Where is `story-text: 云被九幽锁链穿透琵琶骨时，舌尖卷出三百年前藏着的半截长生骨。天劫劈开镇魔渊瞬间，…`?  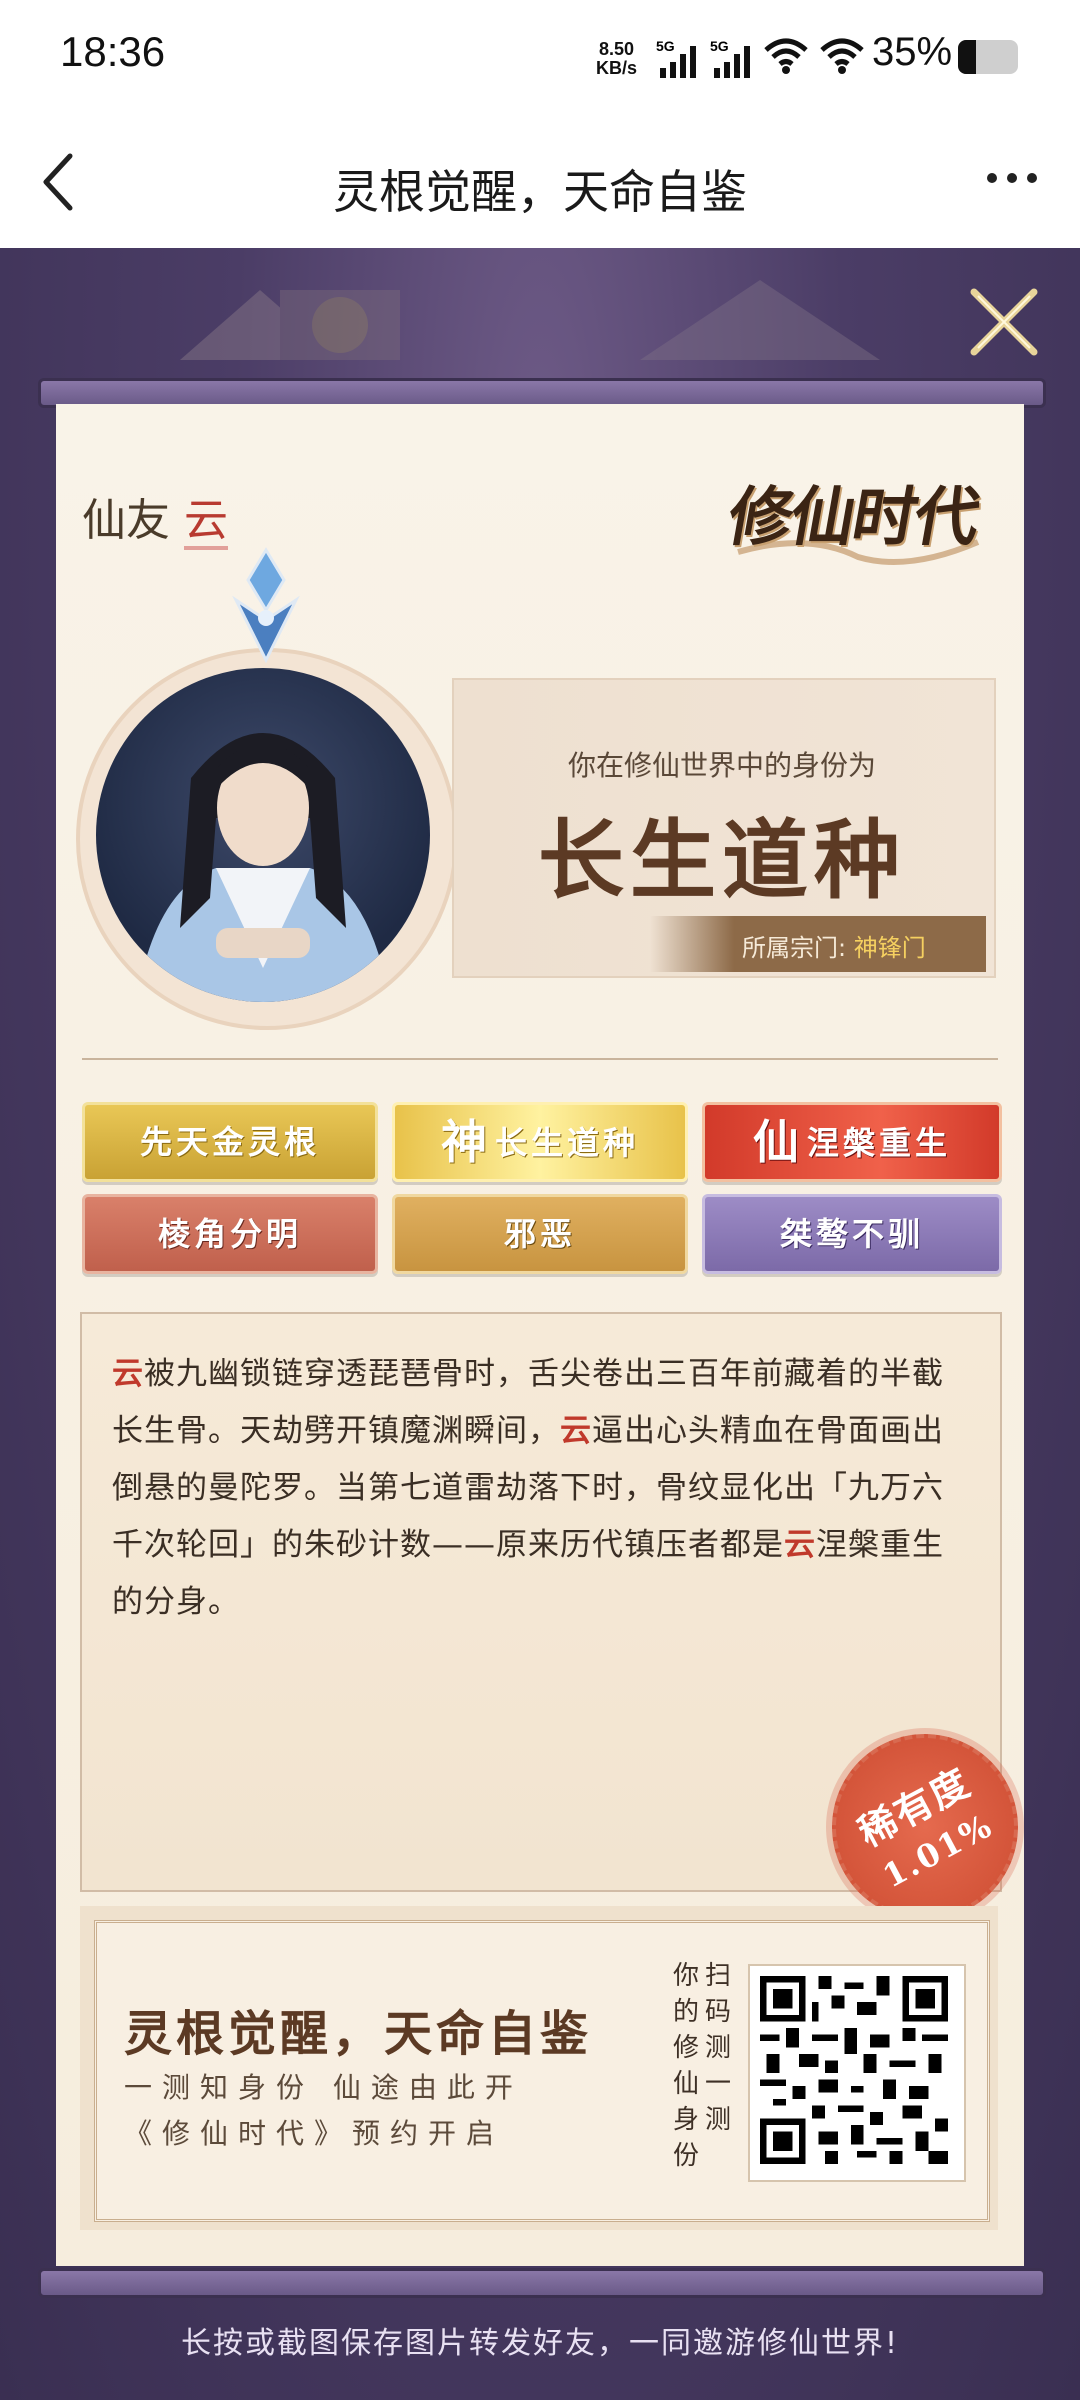
story-text: 云被九幽锁链穿透琵琶骨时，舌尖卷出三百年前藏着的半截长生骨。天劫劈开镇魔渊瞬间，… is located at coordinates (543, 1488).